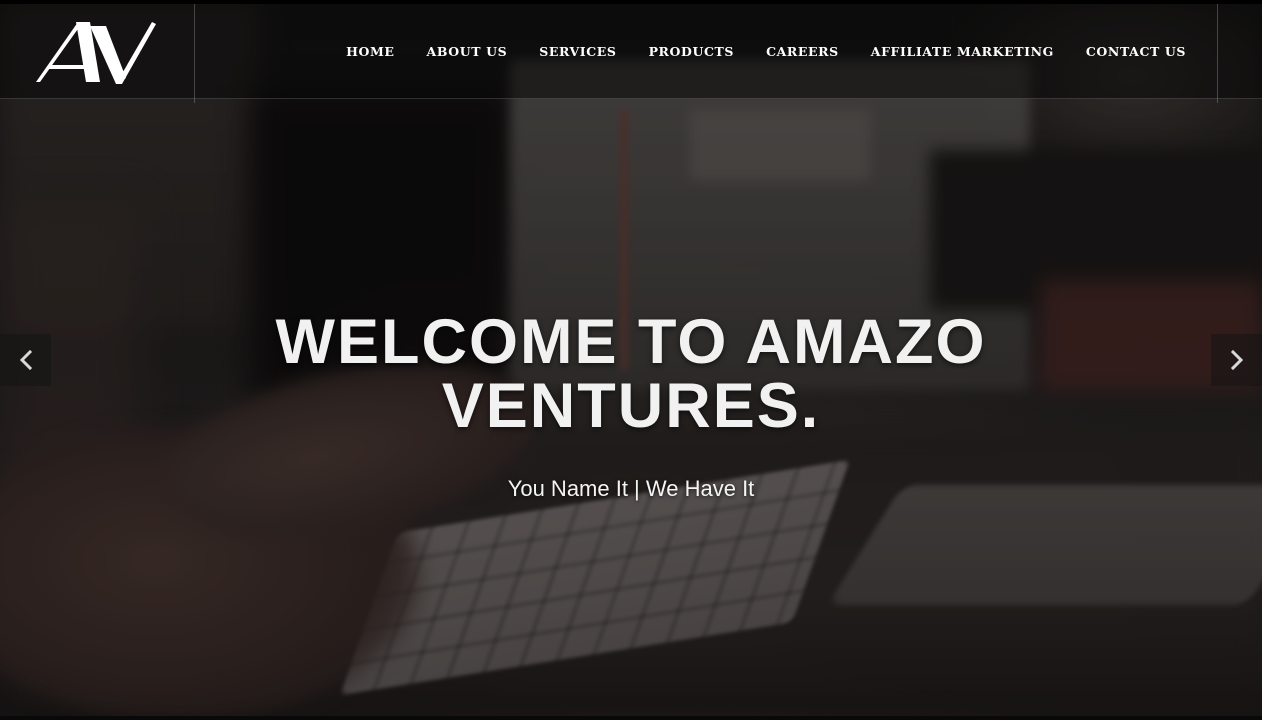 The height and width of the screenshot is (720, 1262). What do you see at coordinates (802, 52) in the screenshot?
I see `nav-item-careers: CAREERS` at bounding box center [802, 52].